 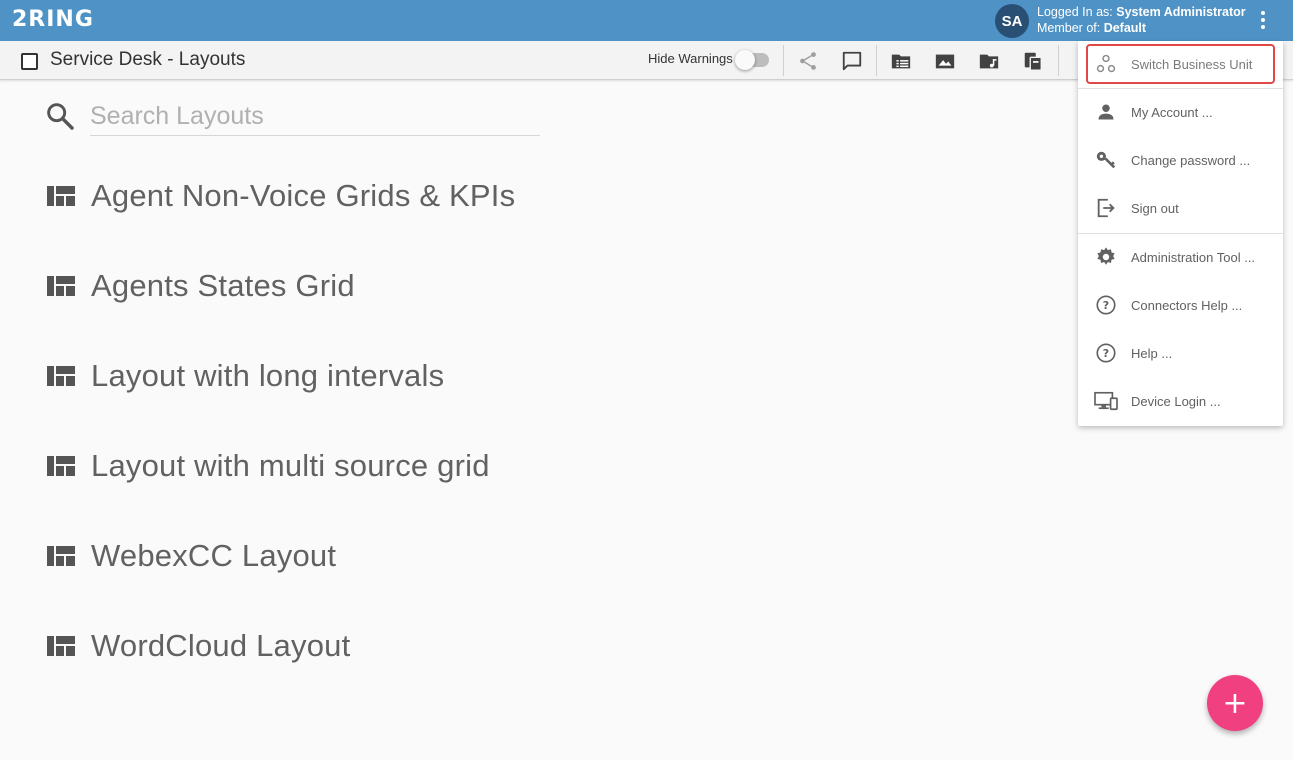 I want to click on logged-in-prefix: Logged In as:, so click(x=1077, y=12).